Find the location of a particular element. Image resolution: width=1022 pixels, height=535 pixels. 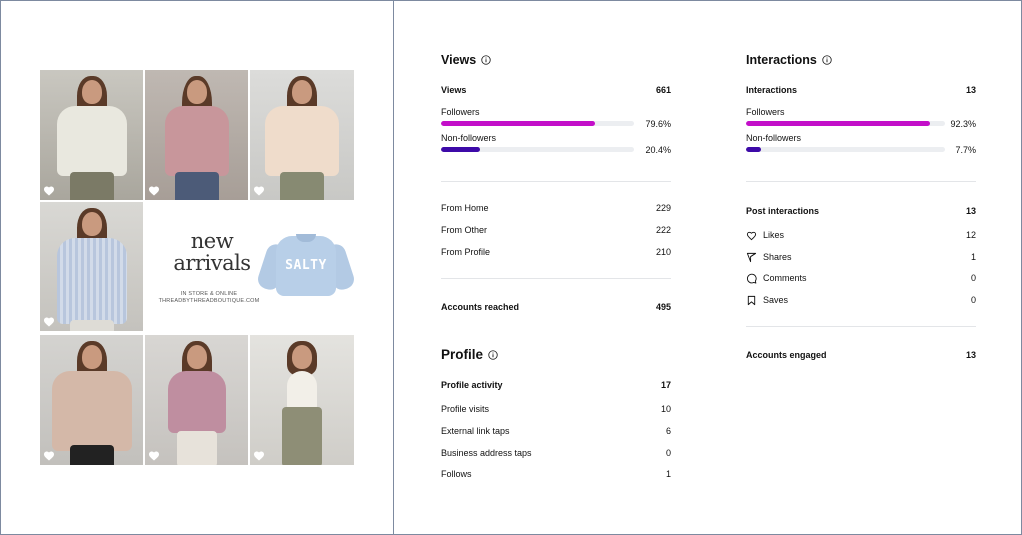

interactions-followers-bar-row: 92.3% is located at coordinates (861, 125).